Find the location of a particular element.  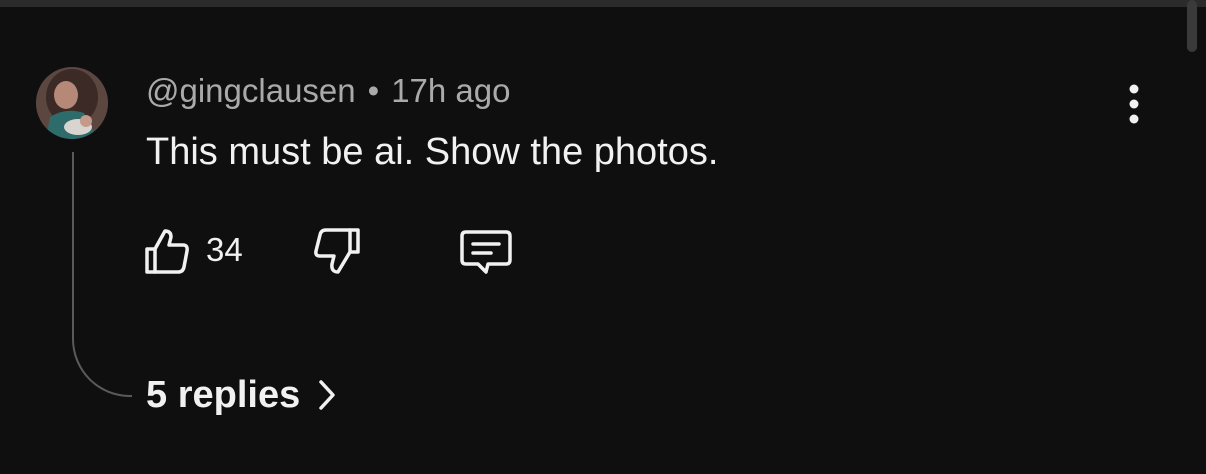

reply-button is located at coordinates (486, 250).